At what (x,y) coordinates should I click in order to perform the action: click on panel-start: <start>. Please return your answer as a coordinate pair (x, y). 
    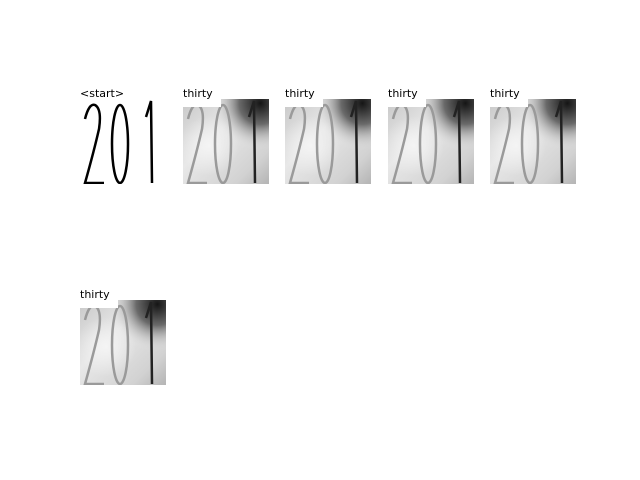
    Looking at the image, I should click on (123, 136).